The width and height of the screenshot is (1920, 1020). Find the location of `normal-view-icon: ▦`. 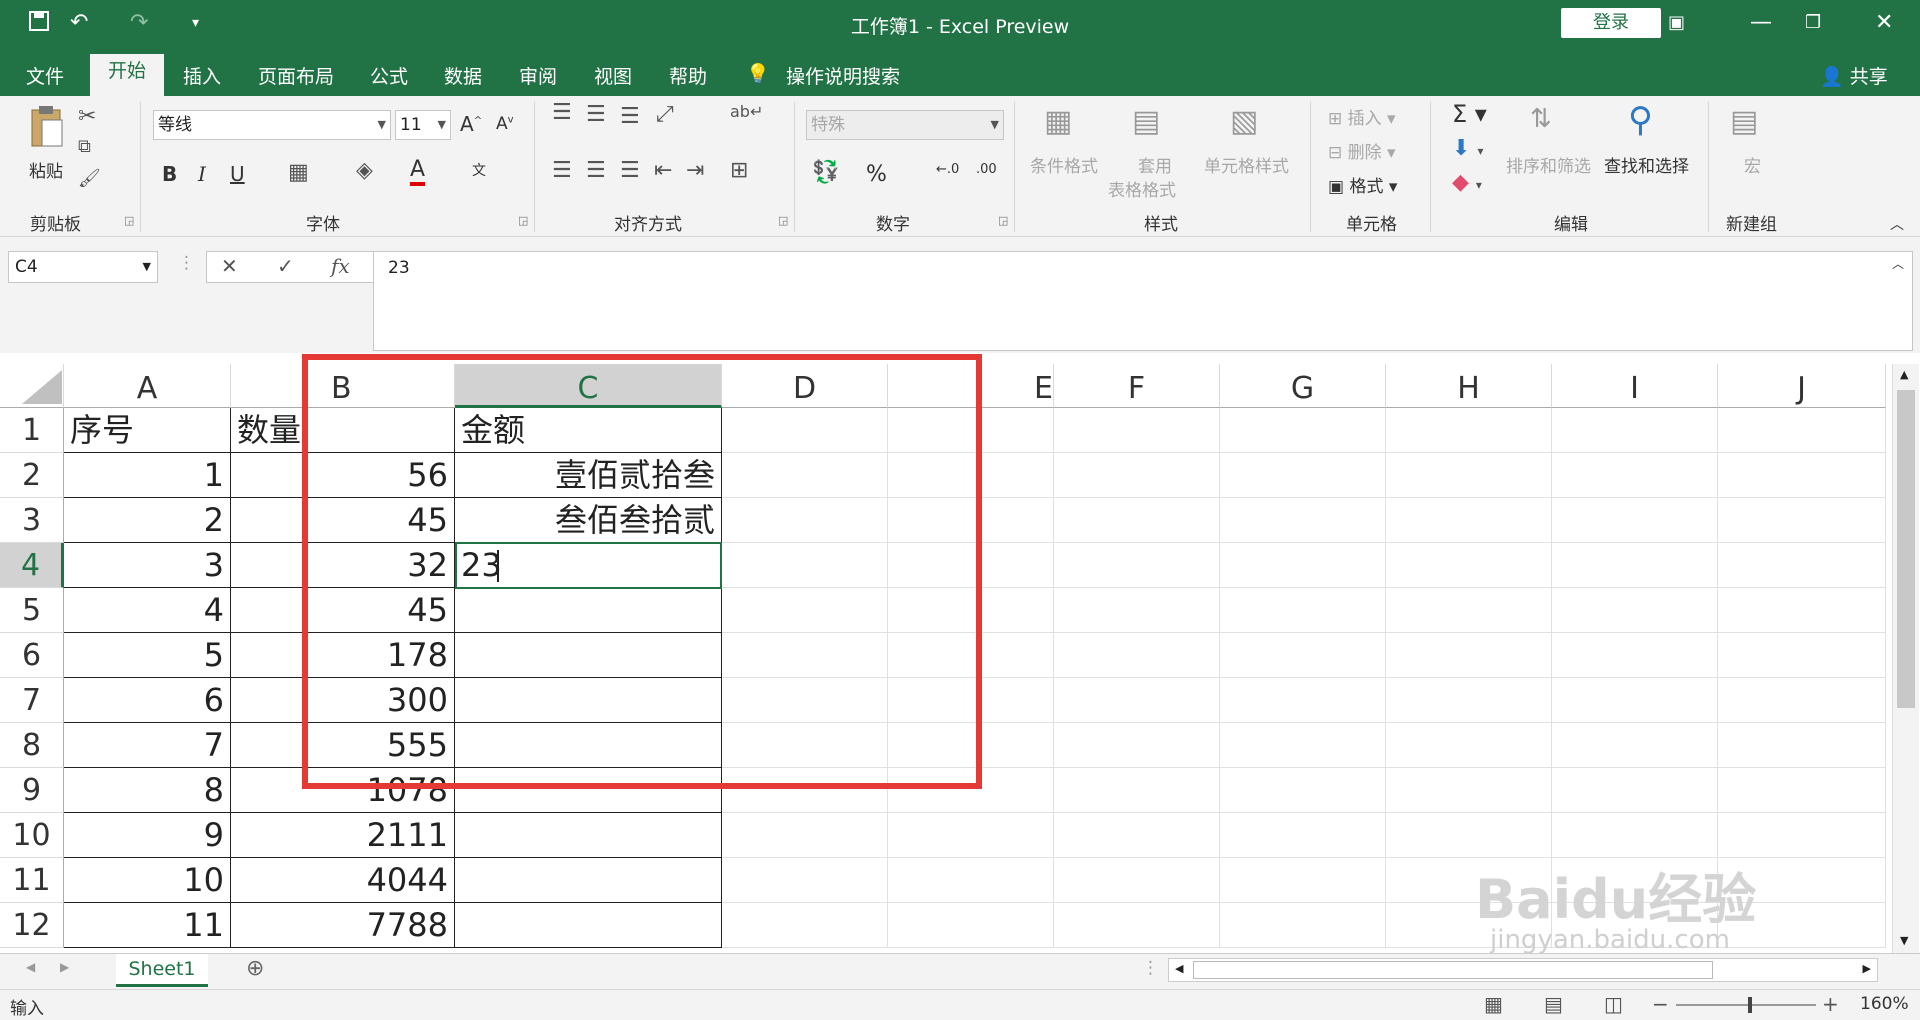

normal-view-icon: ▦ is located at coordinates (1493, 1004).